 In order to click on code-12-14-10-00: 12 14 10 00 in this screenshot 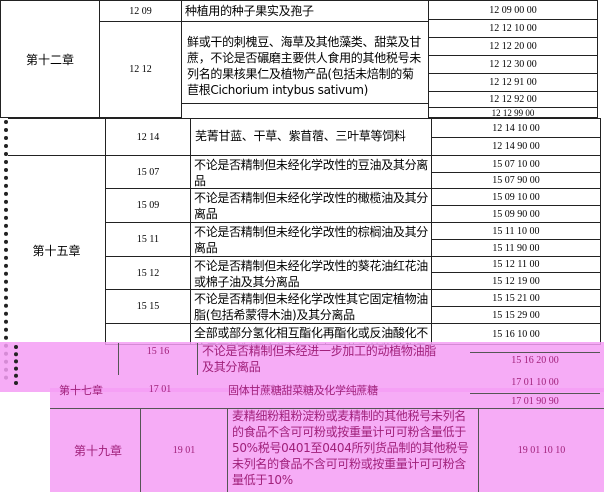, I will do `click(516, 128)`.